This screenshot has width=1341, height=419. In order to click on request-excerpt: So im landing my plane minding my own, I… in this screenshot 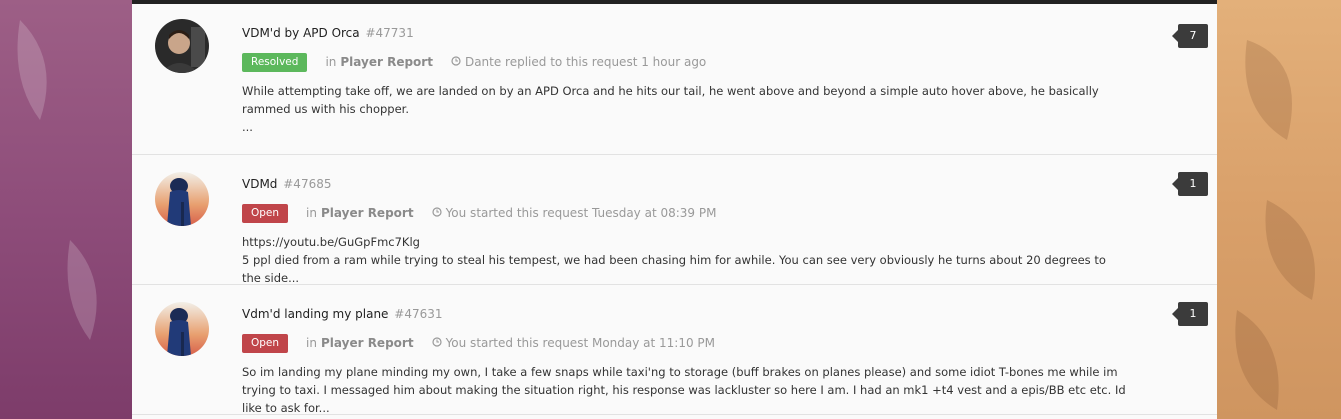, I will do `click(684, 390)`.